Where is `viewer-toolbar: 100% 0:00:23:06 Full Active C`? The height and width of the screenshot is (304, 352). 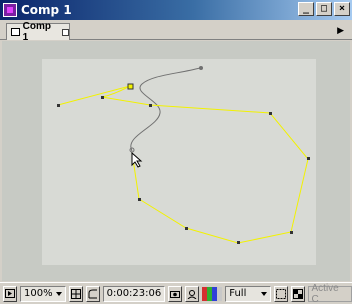 viewer-toolbar: 100% 0:00:23:06 Full Active C is located at coordinates (176, 293).